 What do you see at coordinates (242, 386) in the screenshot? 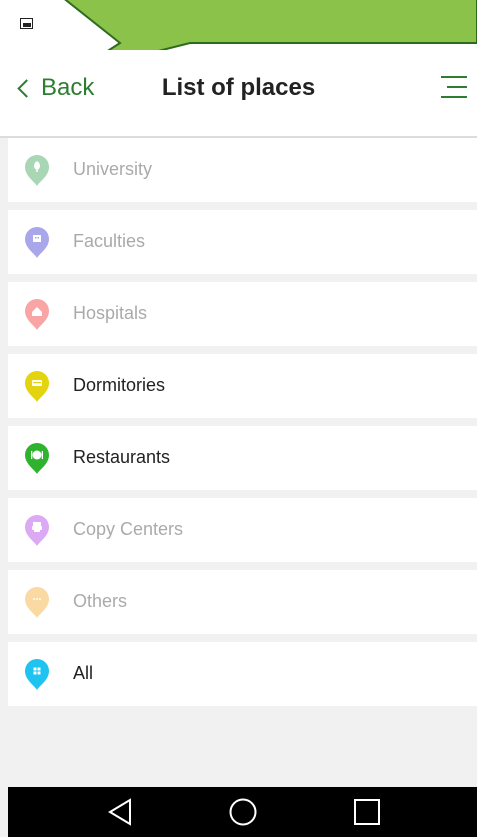
I see `list-item: Dormitories` at bounding box center [242, 386].